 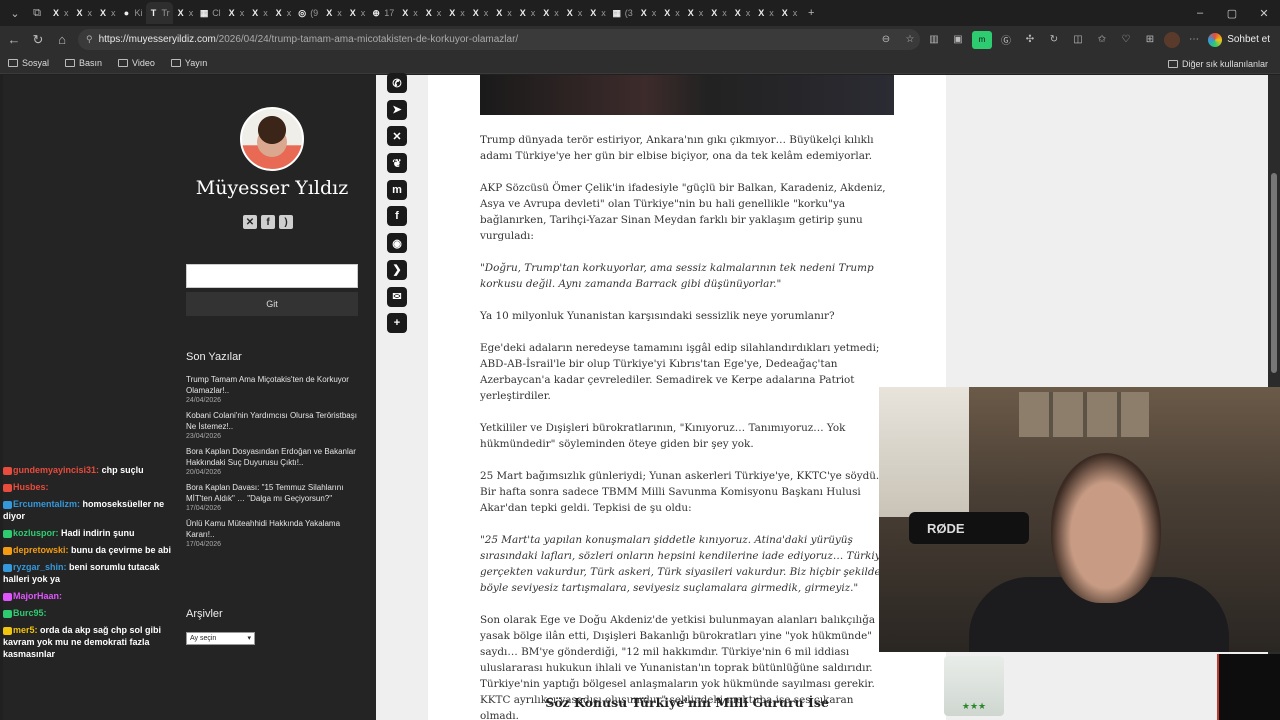 What do you see at coordinates (89, 533) in the screenshot?
I see `chat-message: kozluspor: Hadi indirin şunu` at bounding box center [89, 533].